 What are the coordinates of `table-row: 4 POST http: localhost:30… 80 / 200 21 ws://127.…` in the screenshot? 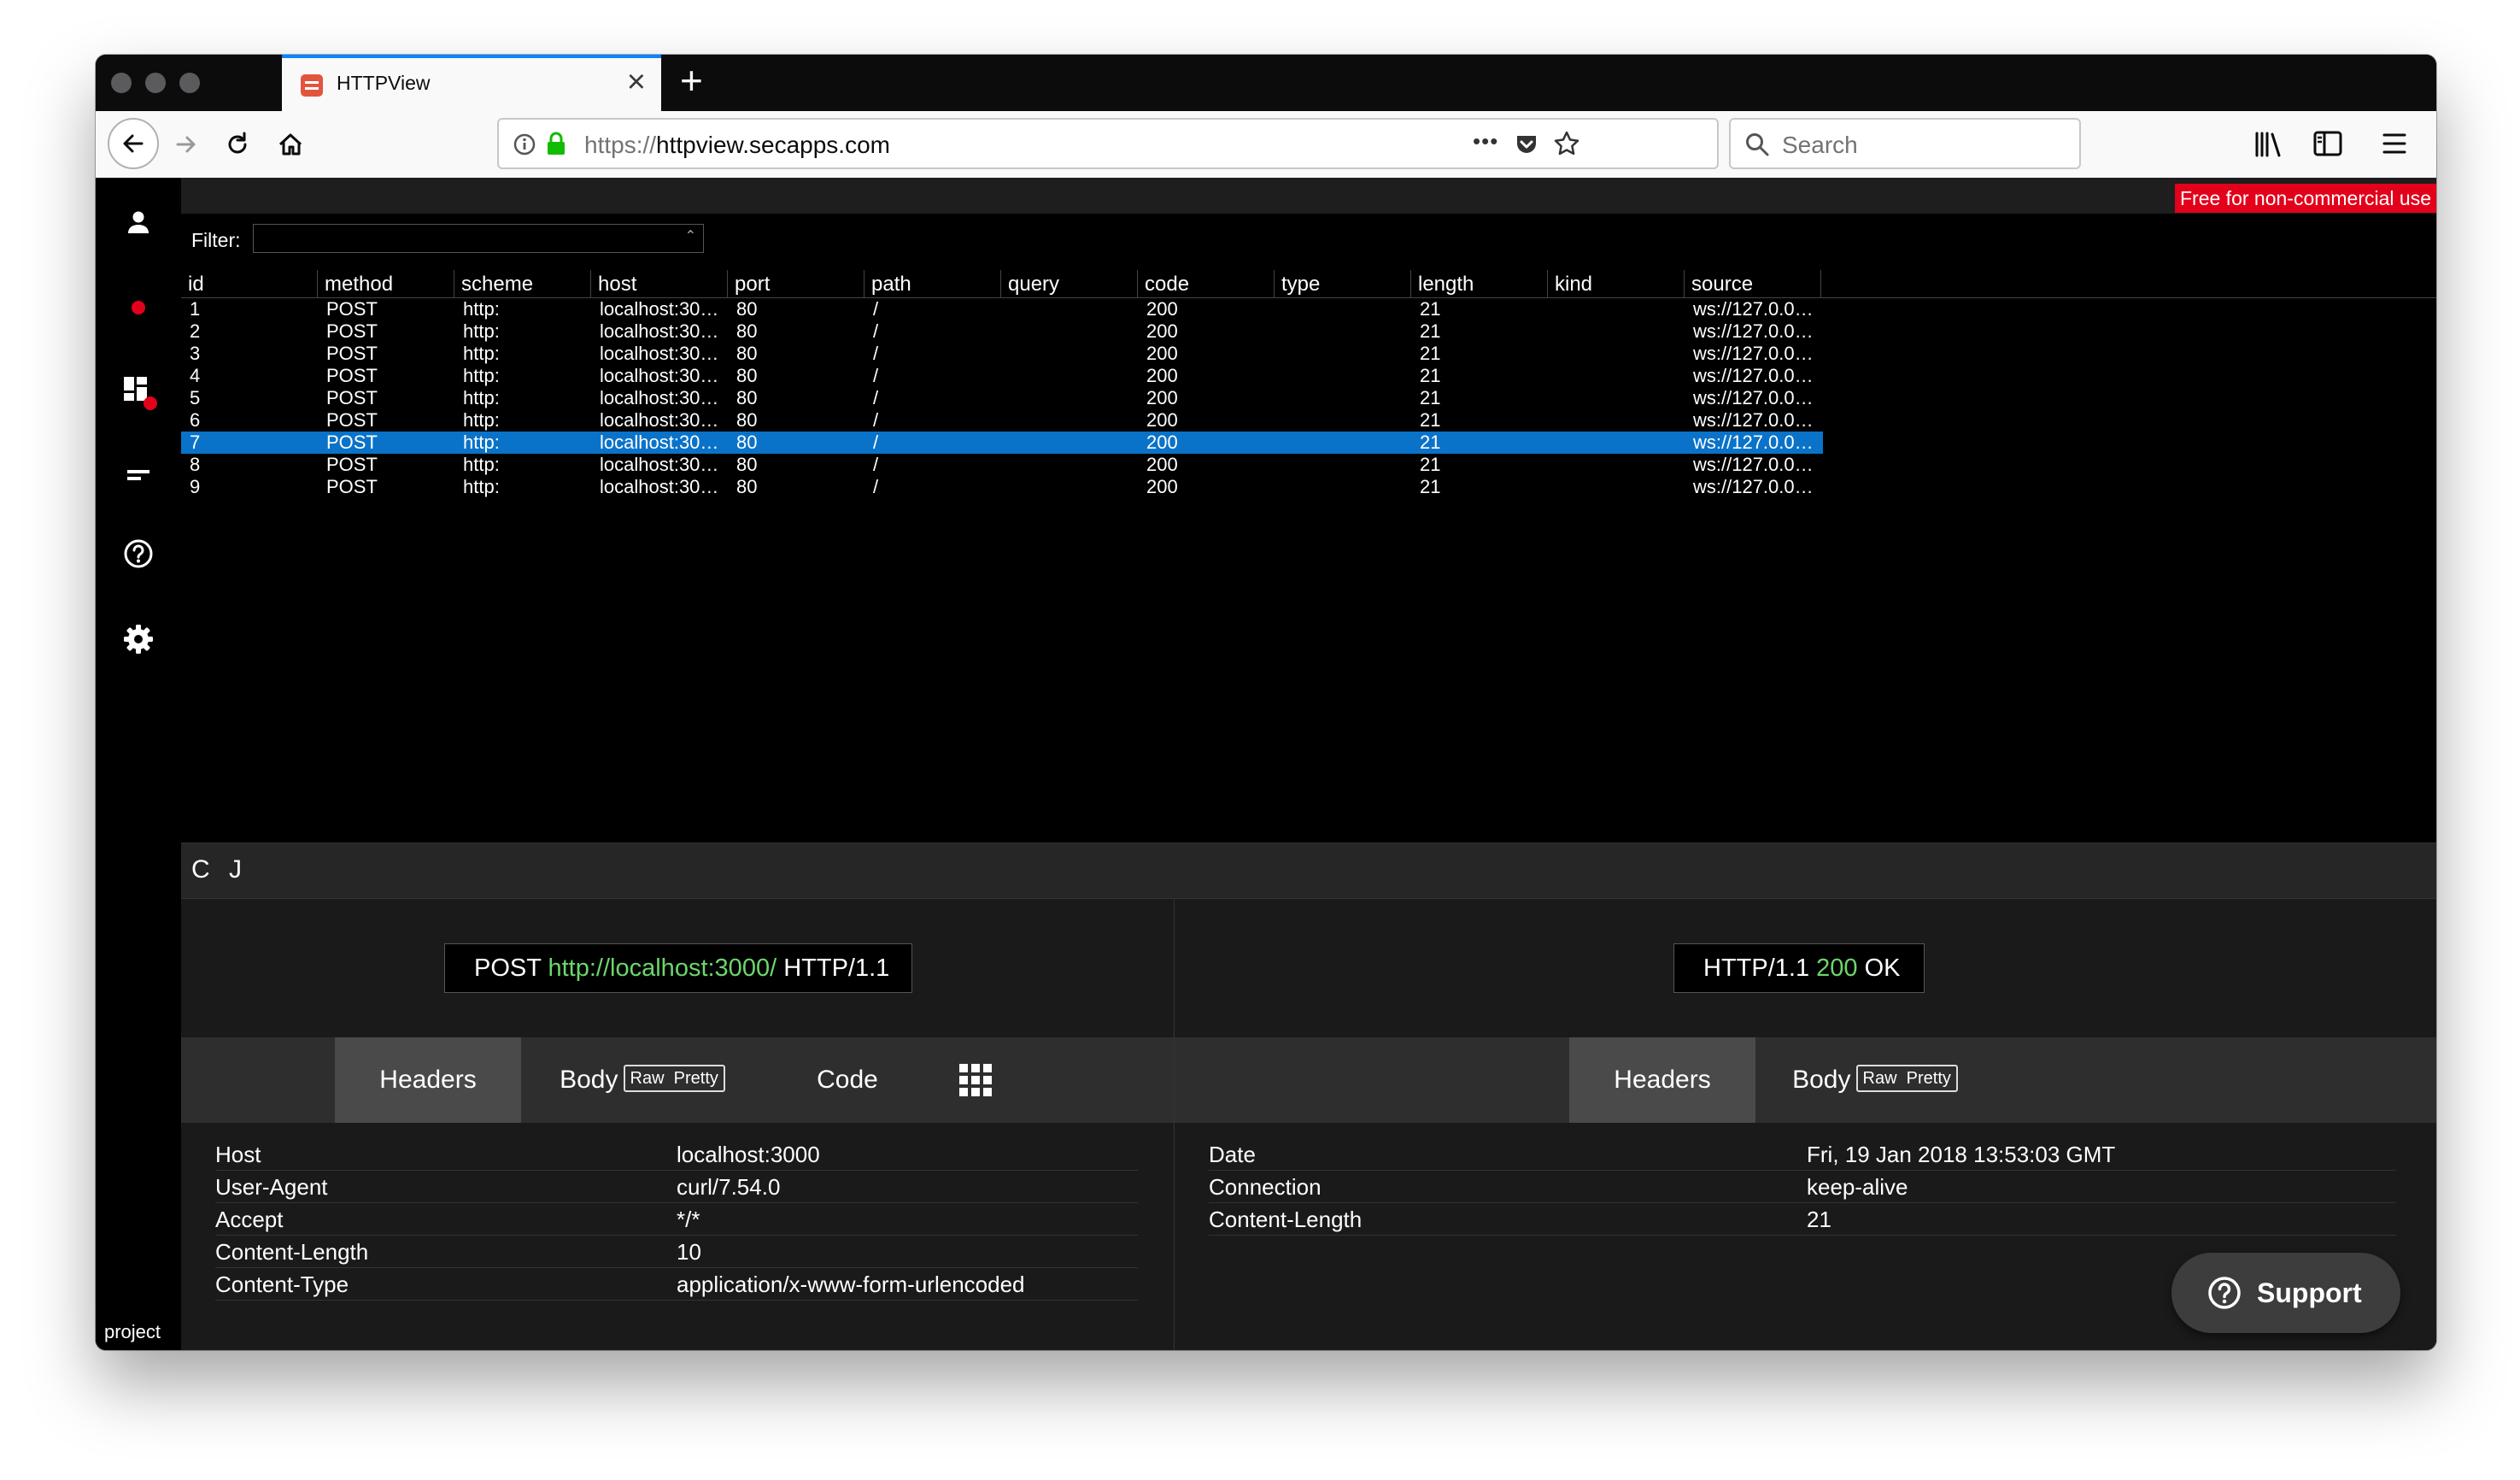 It's located at (1002, 376).